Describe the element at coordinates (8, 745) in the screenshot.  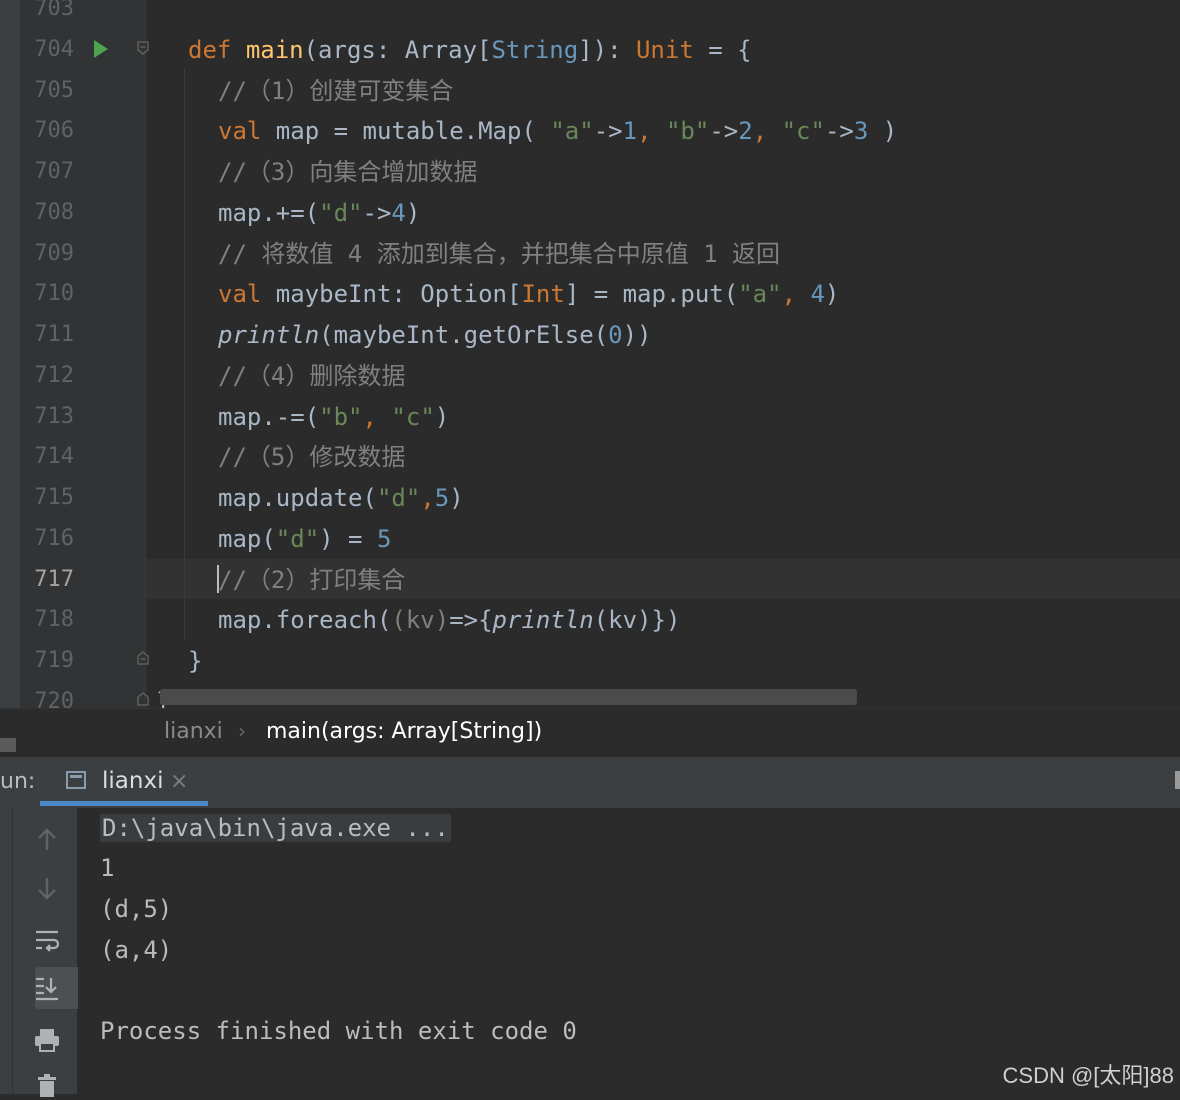
I see `left-strip-marker` at that location.